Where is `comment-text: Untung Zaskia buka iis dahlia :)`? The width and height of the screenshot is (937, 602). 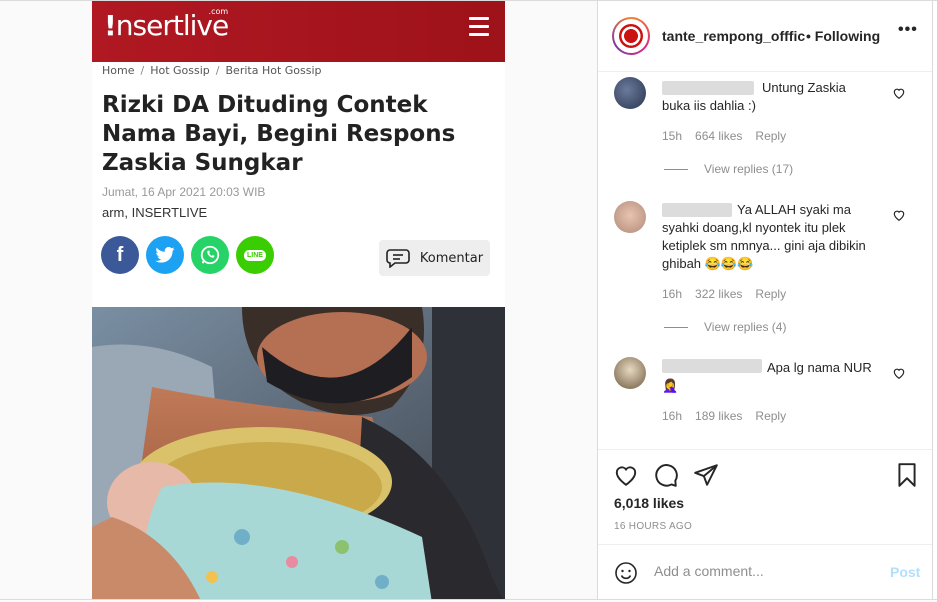 comment-text: Untung Zaskia buka iis dahlia :) is located at coordinates (754, 96).